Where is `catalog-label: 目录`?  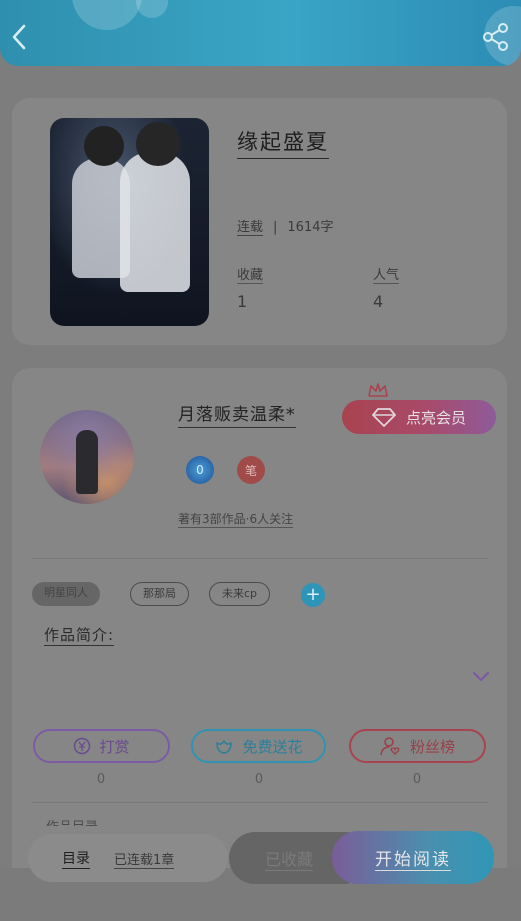
catalog-label: 目录 is located at coordinates (76, 858).